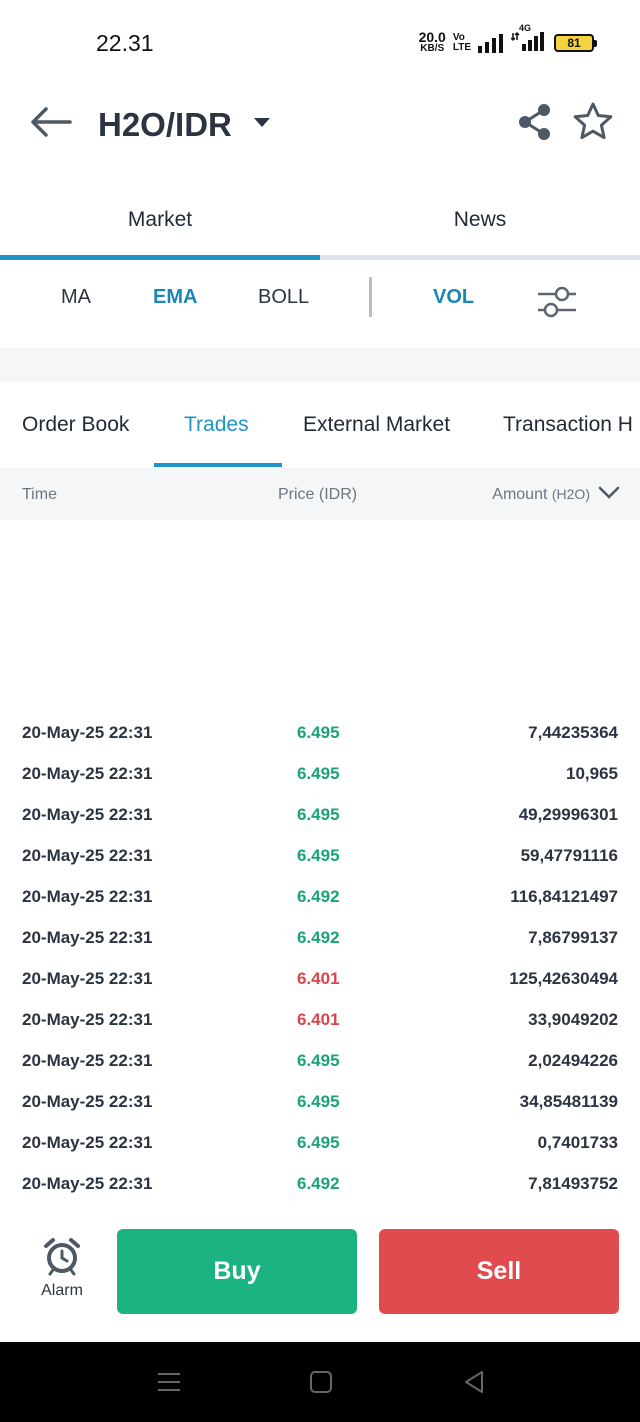 The width and height of the screenshot is (640, 1422). Describe the element at coordinates (165, 125) in the screenshot. I see `pair-title: H2O/IDR` at that location.